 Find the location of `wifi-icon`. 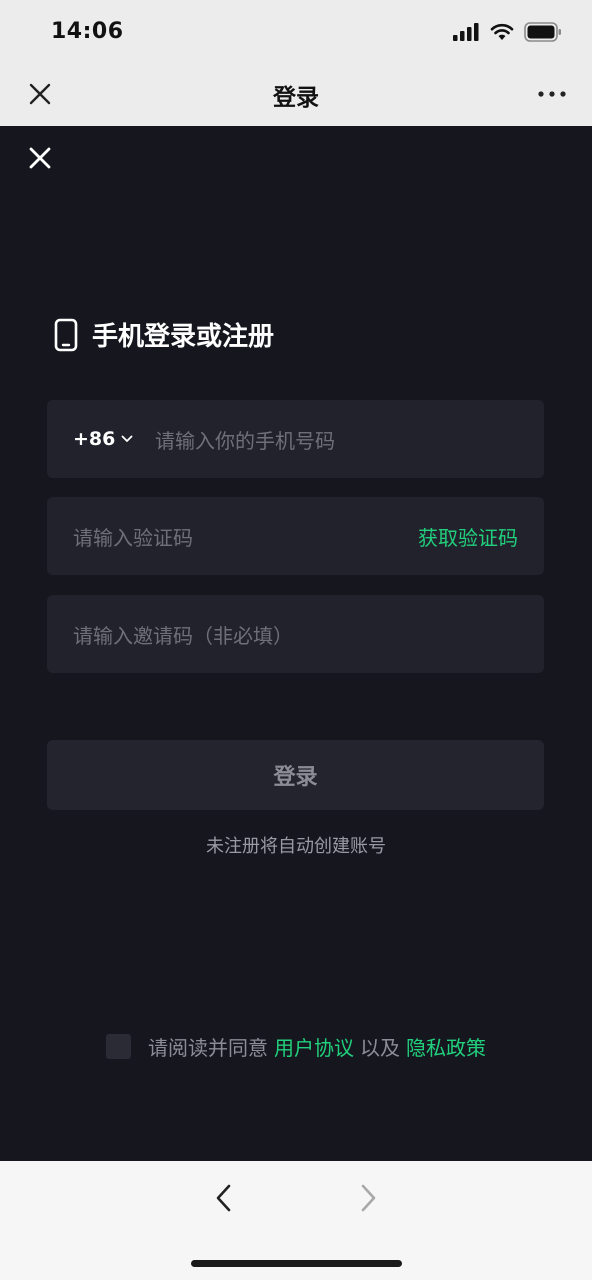

wifi-icon is located at coordinates (502, 31).